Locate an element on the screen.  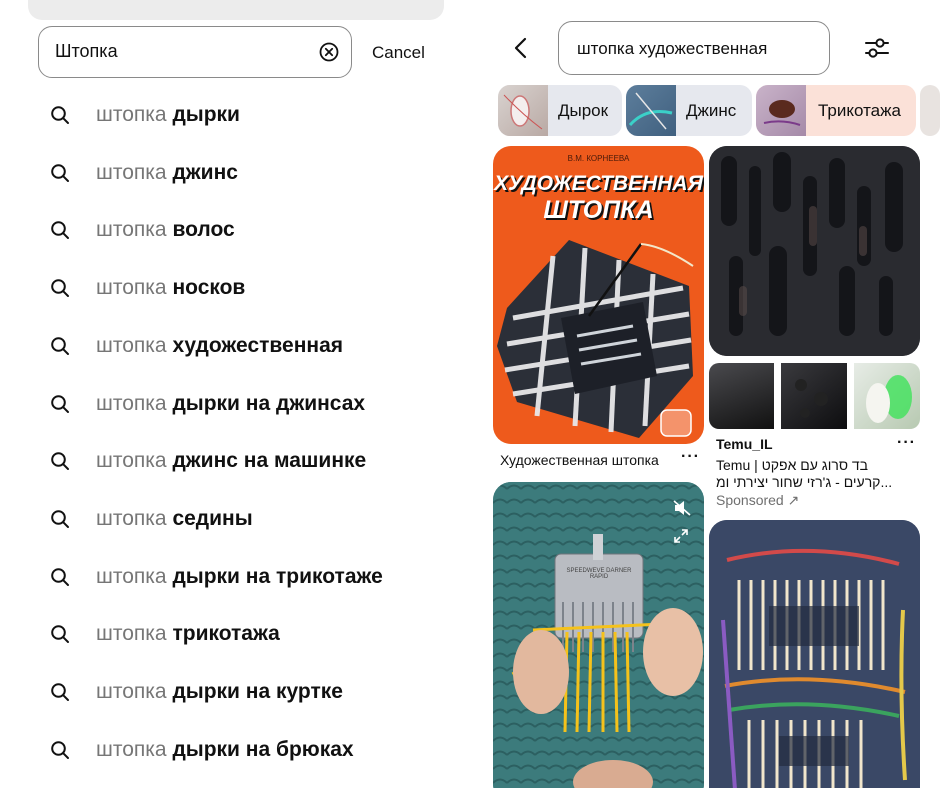
suggestion-row: штопка дырки на куртке is located at coordinates (230, 692).